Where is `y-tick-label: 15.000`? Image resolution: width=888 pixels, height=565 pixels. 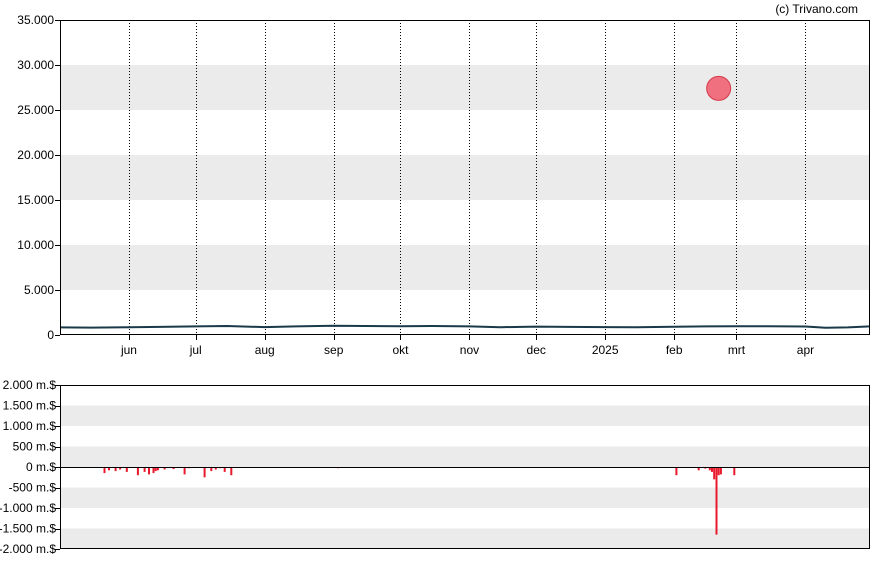
y-tick-label: 15.000 is located at coordinates (35, 200).